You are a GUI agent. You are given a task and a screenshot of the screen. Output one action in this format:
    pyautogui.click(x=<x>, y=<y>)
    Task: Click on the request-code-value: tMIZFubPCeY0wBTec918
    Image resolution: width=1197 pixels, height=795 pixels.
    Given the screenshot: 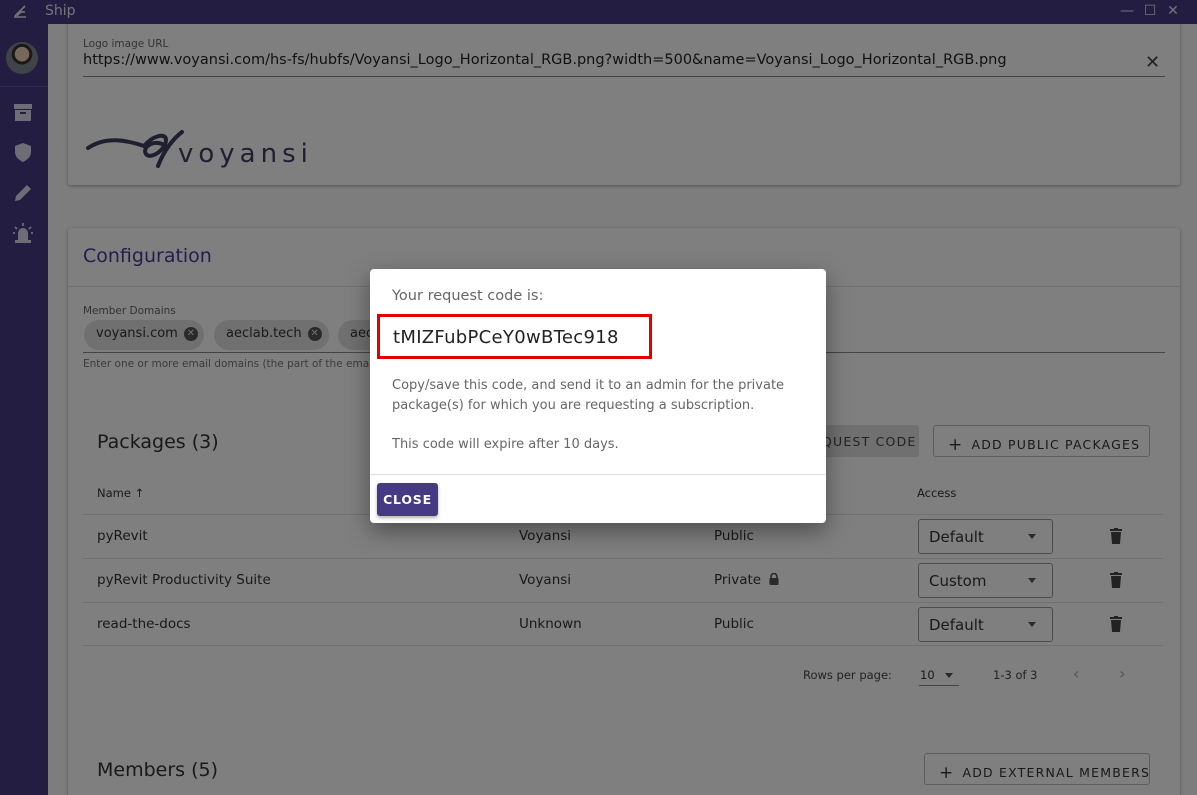 What is the action you would take?
    pyautogui.click(x=506, y=337)
    